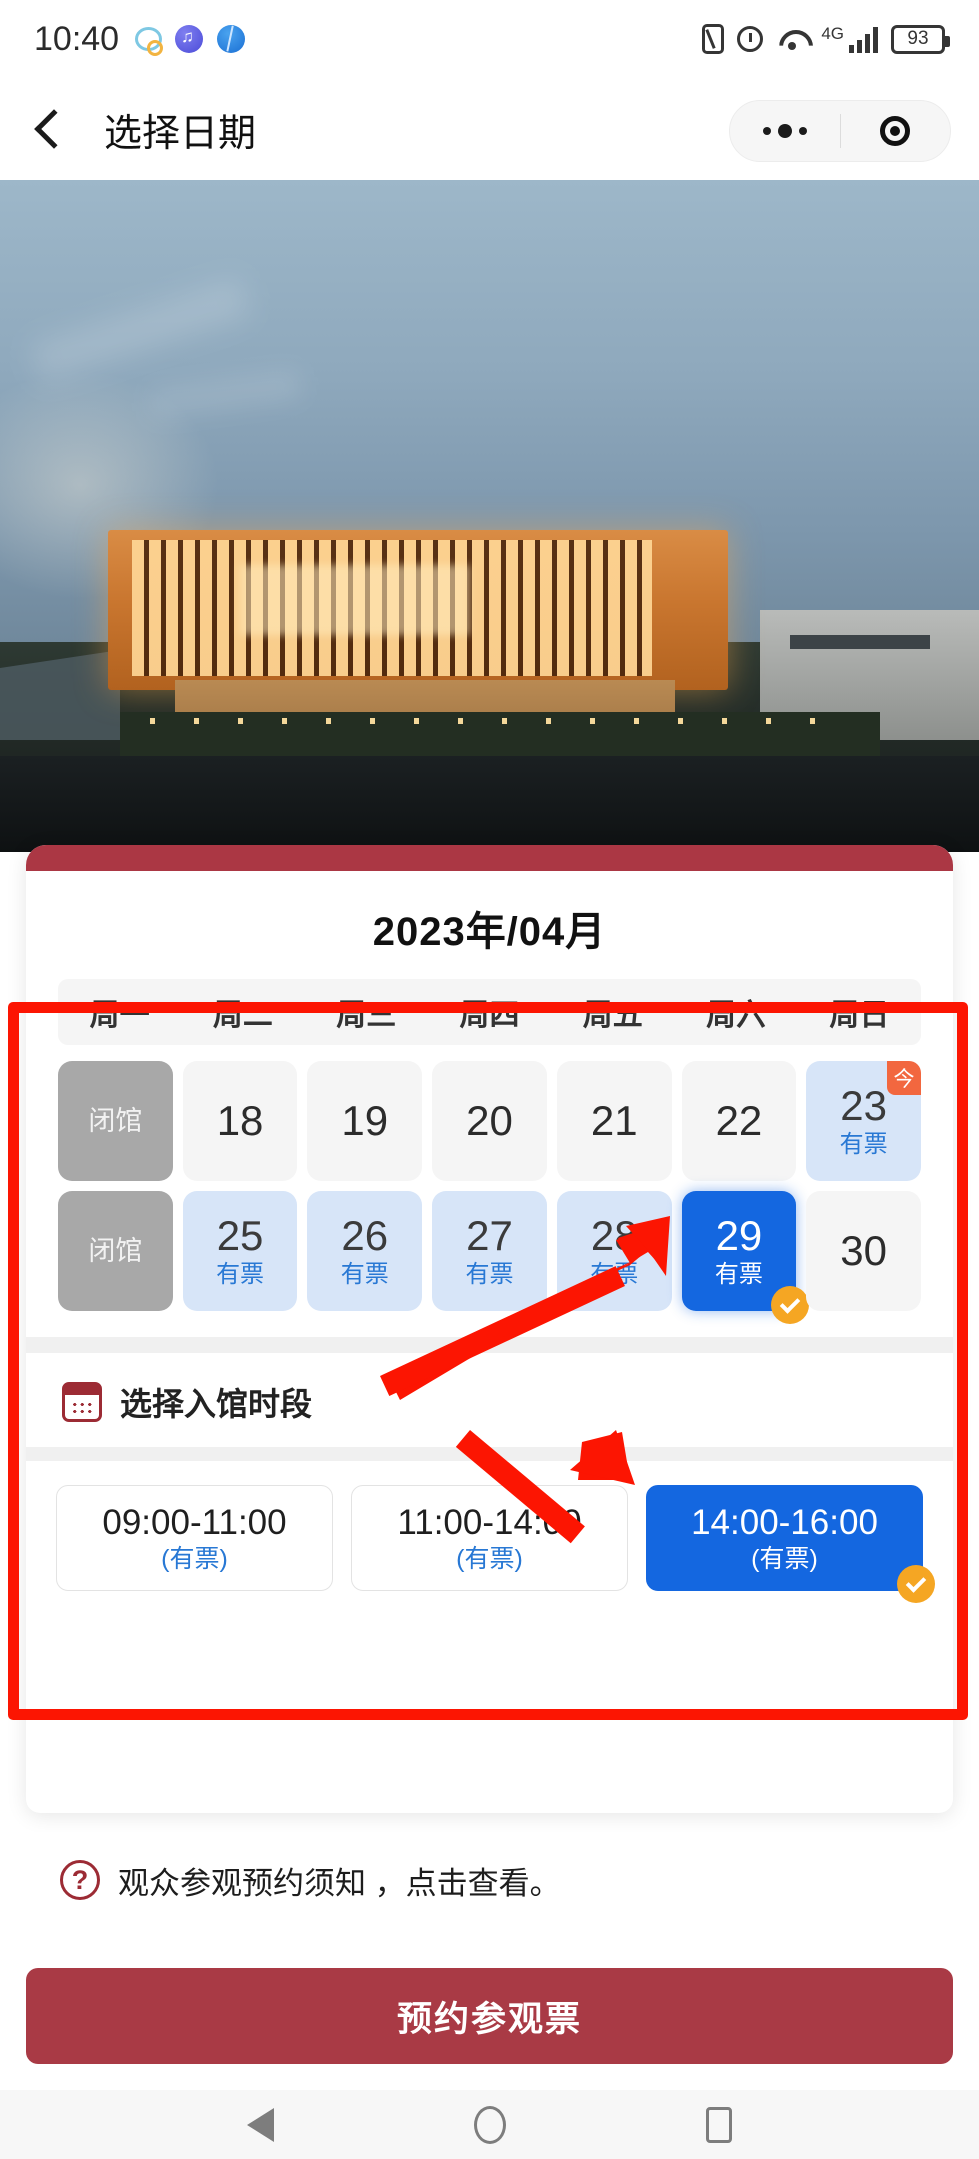 The image size is (979, 2159). Describe the element at coordinates (832, 33) in the screenshot. I see `network-type-label: 4G` at that location.